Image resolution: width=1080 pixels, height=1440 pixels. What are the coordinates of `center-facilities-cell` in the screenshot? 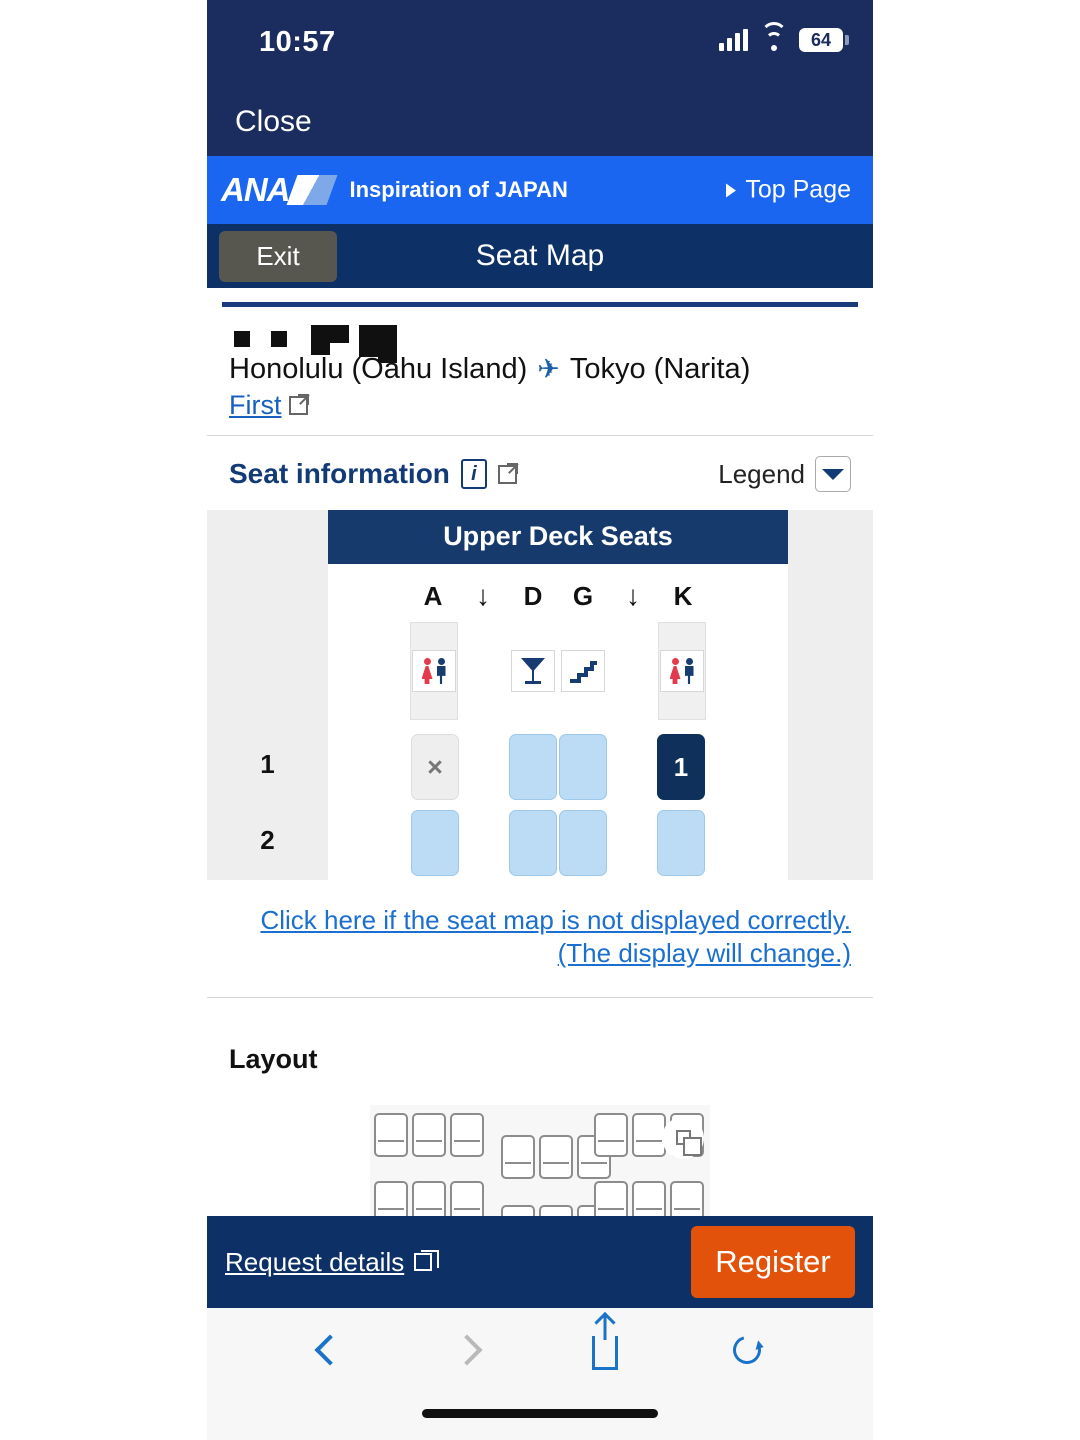 It's located at (558, 671).